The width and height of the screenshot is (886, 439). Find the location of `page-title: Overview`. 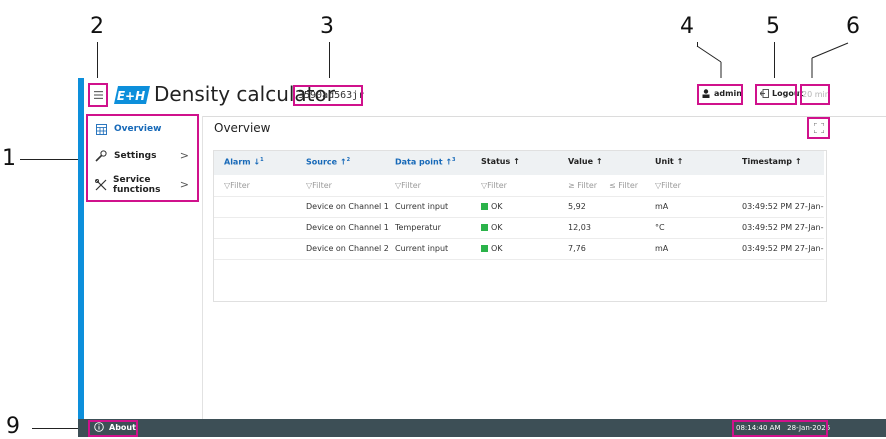

page-title: Overview is located at coordinates (242, 128).